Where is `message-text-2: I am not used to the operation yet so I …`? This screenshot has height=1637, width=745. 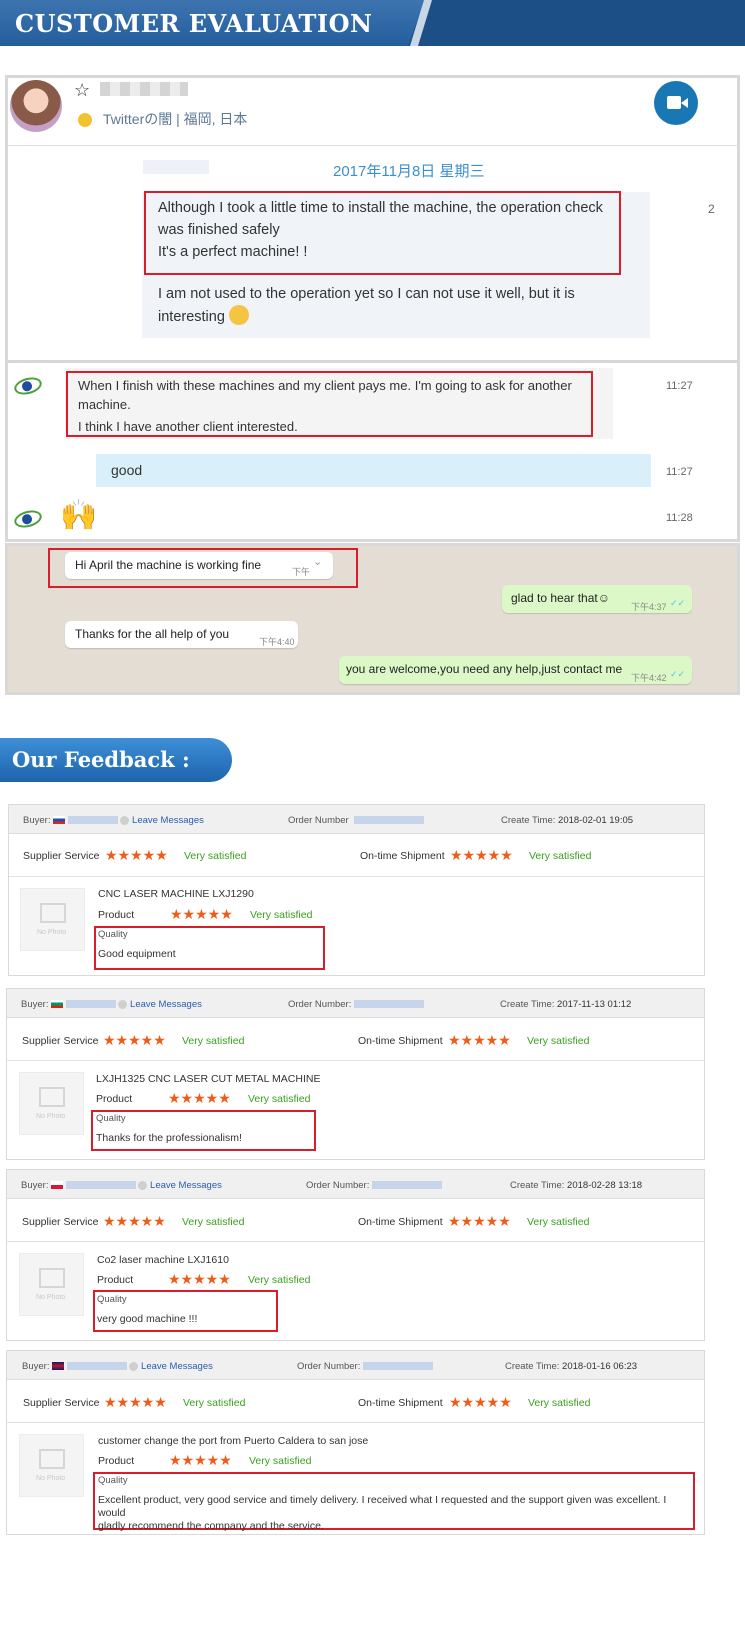
message-text-2: I am not used to the operation yet so I … is located at coordinates (366, 305).